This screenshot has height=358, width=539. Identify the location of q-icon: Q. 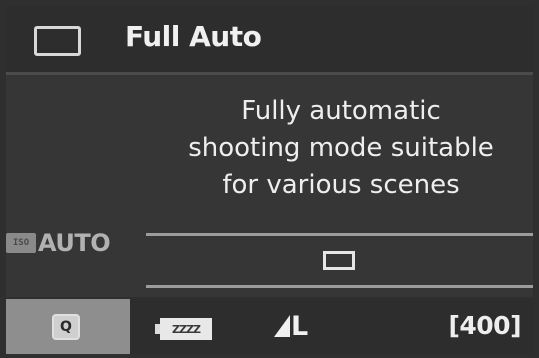
(66, 327).